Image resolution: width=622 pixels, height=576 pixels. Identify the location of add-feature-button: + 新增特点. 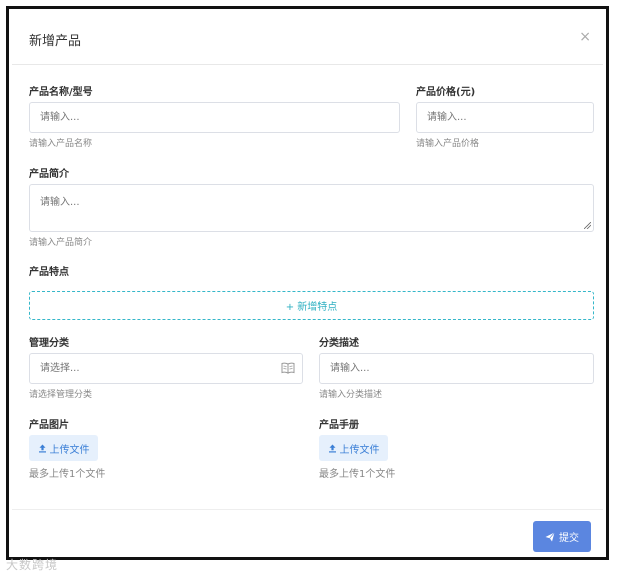
(311, 305).